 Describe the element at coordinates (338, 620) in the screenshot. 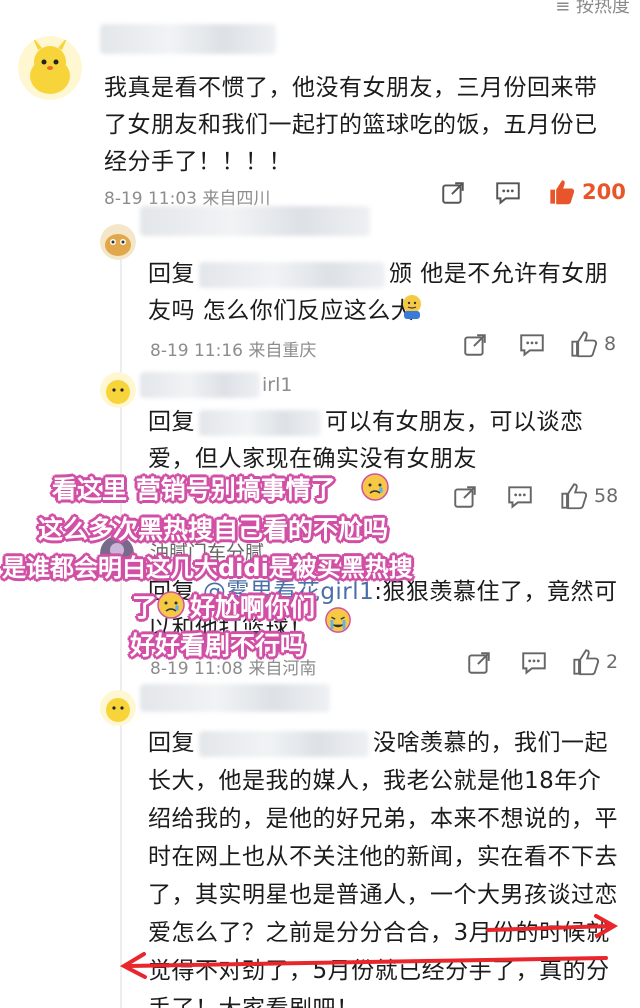

I see `sob-emoji-icon` at that location.